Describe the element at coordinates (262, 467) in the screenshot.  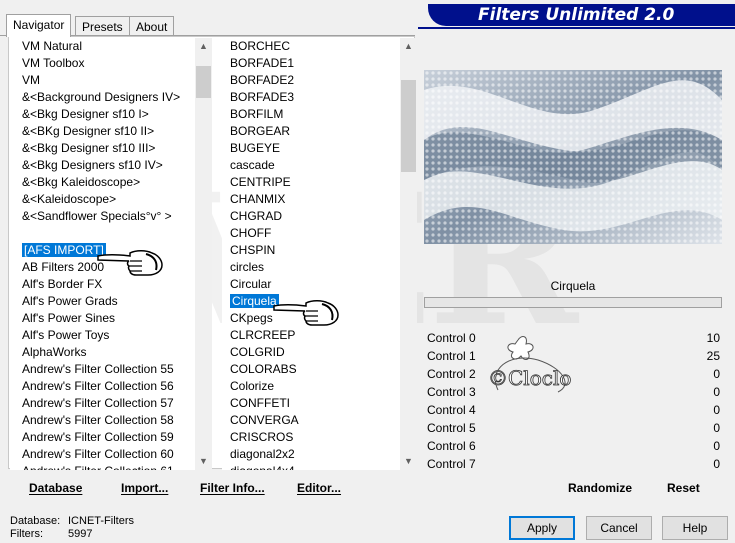
I see `filter-item-label: diagonal4x4` at that location.